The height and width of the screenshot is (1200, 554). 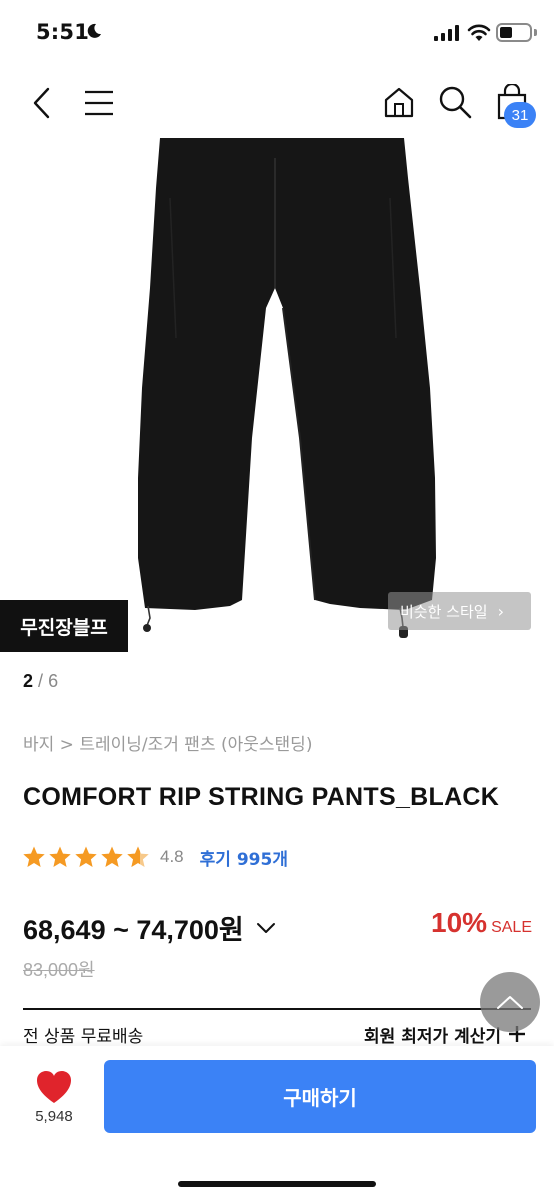 I want to click on pager-current: 2, so click(x=28, y=681).